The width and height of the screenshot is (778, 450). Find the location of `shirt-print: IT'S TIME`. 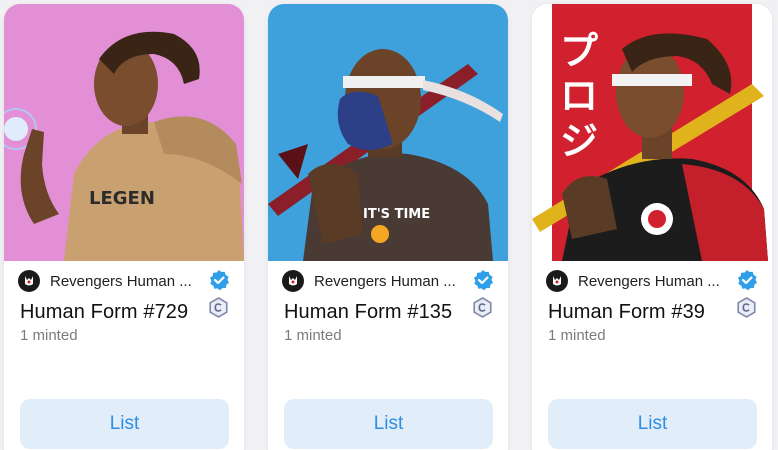

shirt-print: IT'S TIME is located at coordinates (396, 214).